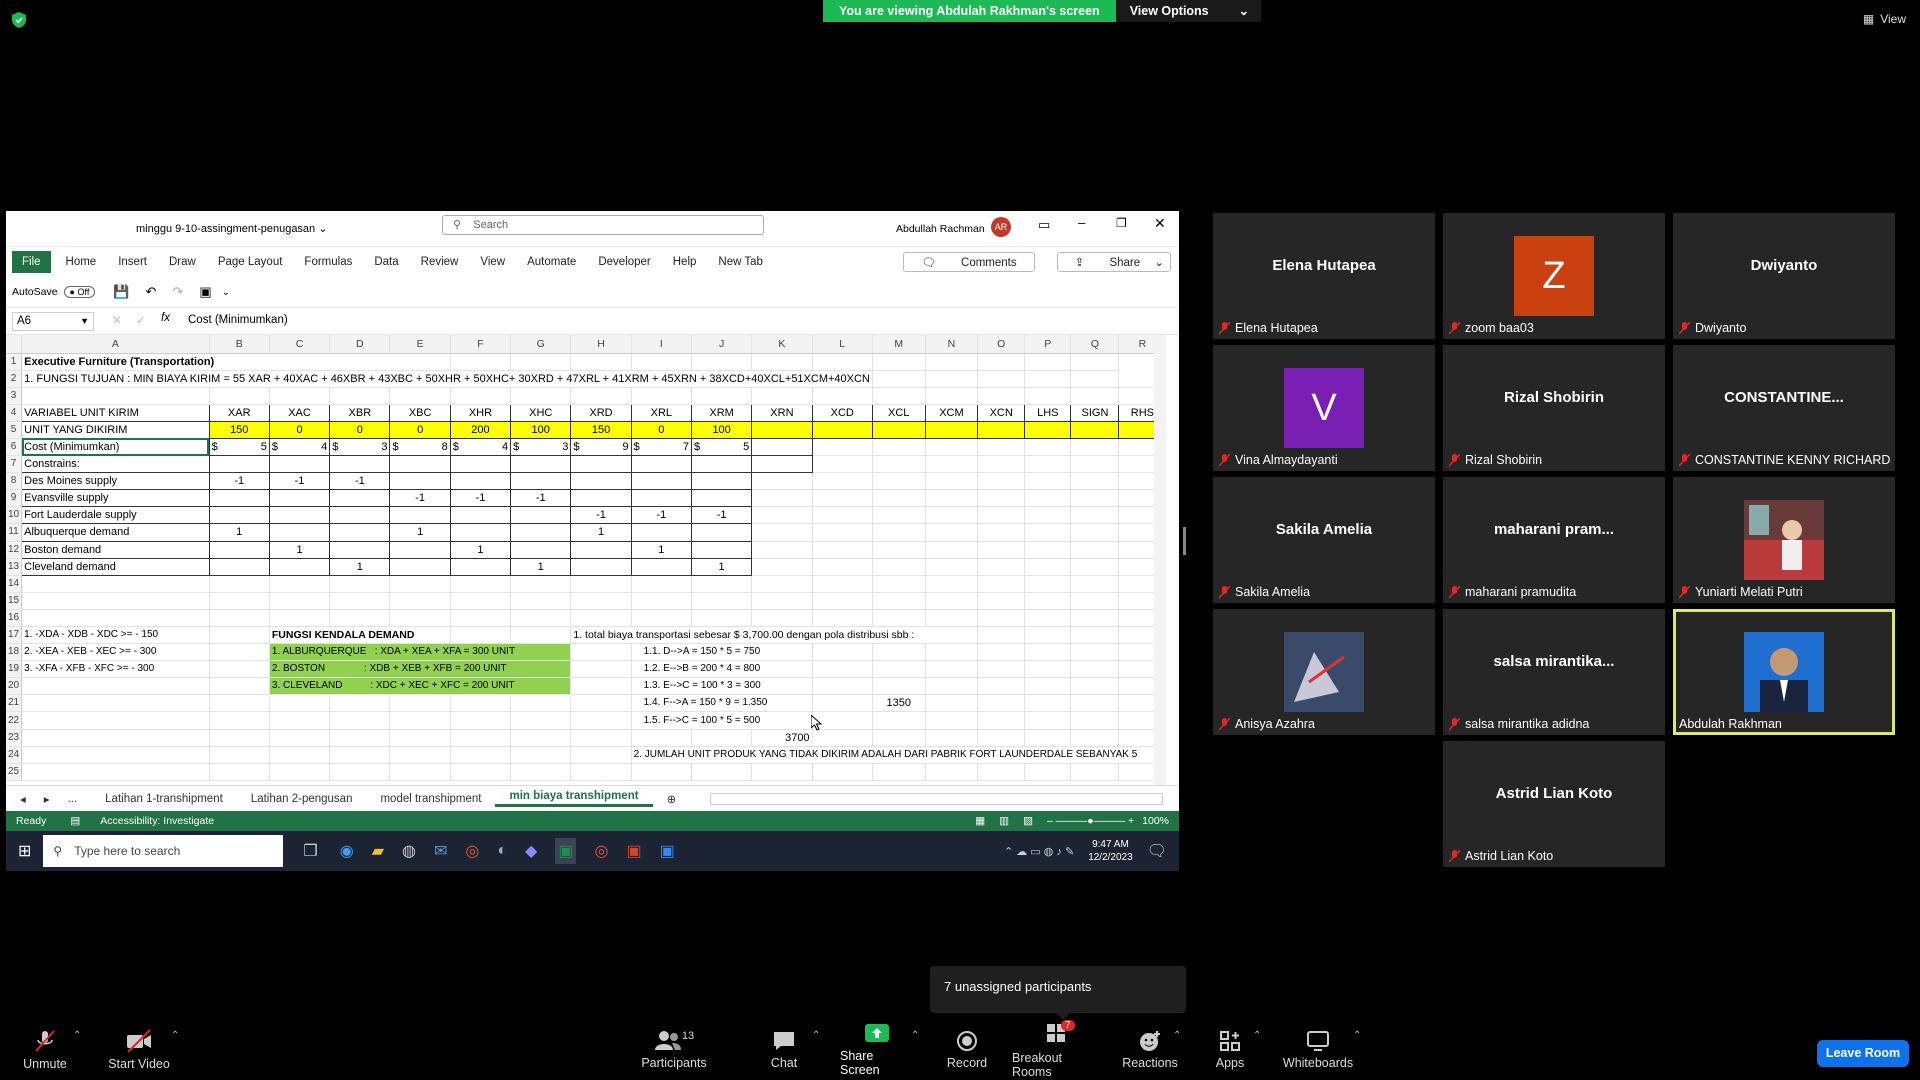  Describe the element at coordinates (967, 1050) in the screenshot. I see `record-button: Record` at that location.